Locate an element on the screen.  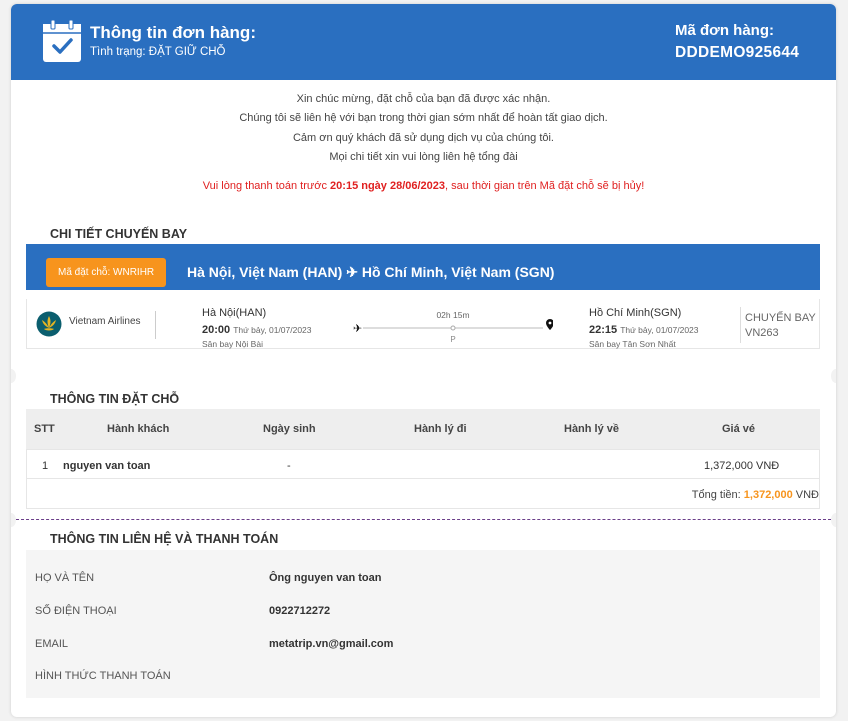
arrival-city: Hồ Chí Minh(SGN) is located at coordinates (635, 313).